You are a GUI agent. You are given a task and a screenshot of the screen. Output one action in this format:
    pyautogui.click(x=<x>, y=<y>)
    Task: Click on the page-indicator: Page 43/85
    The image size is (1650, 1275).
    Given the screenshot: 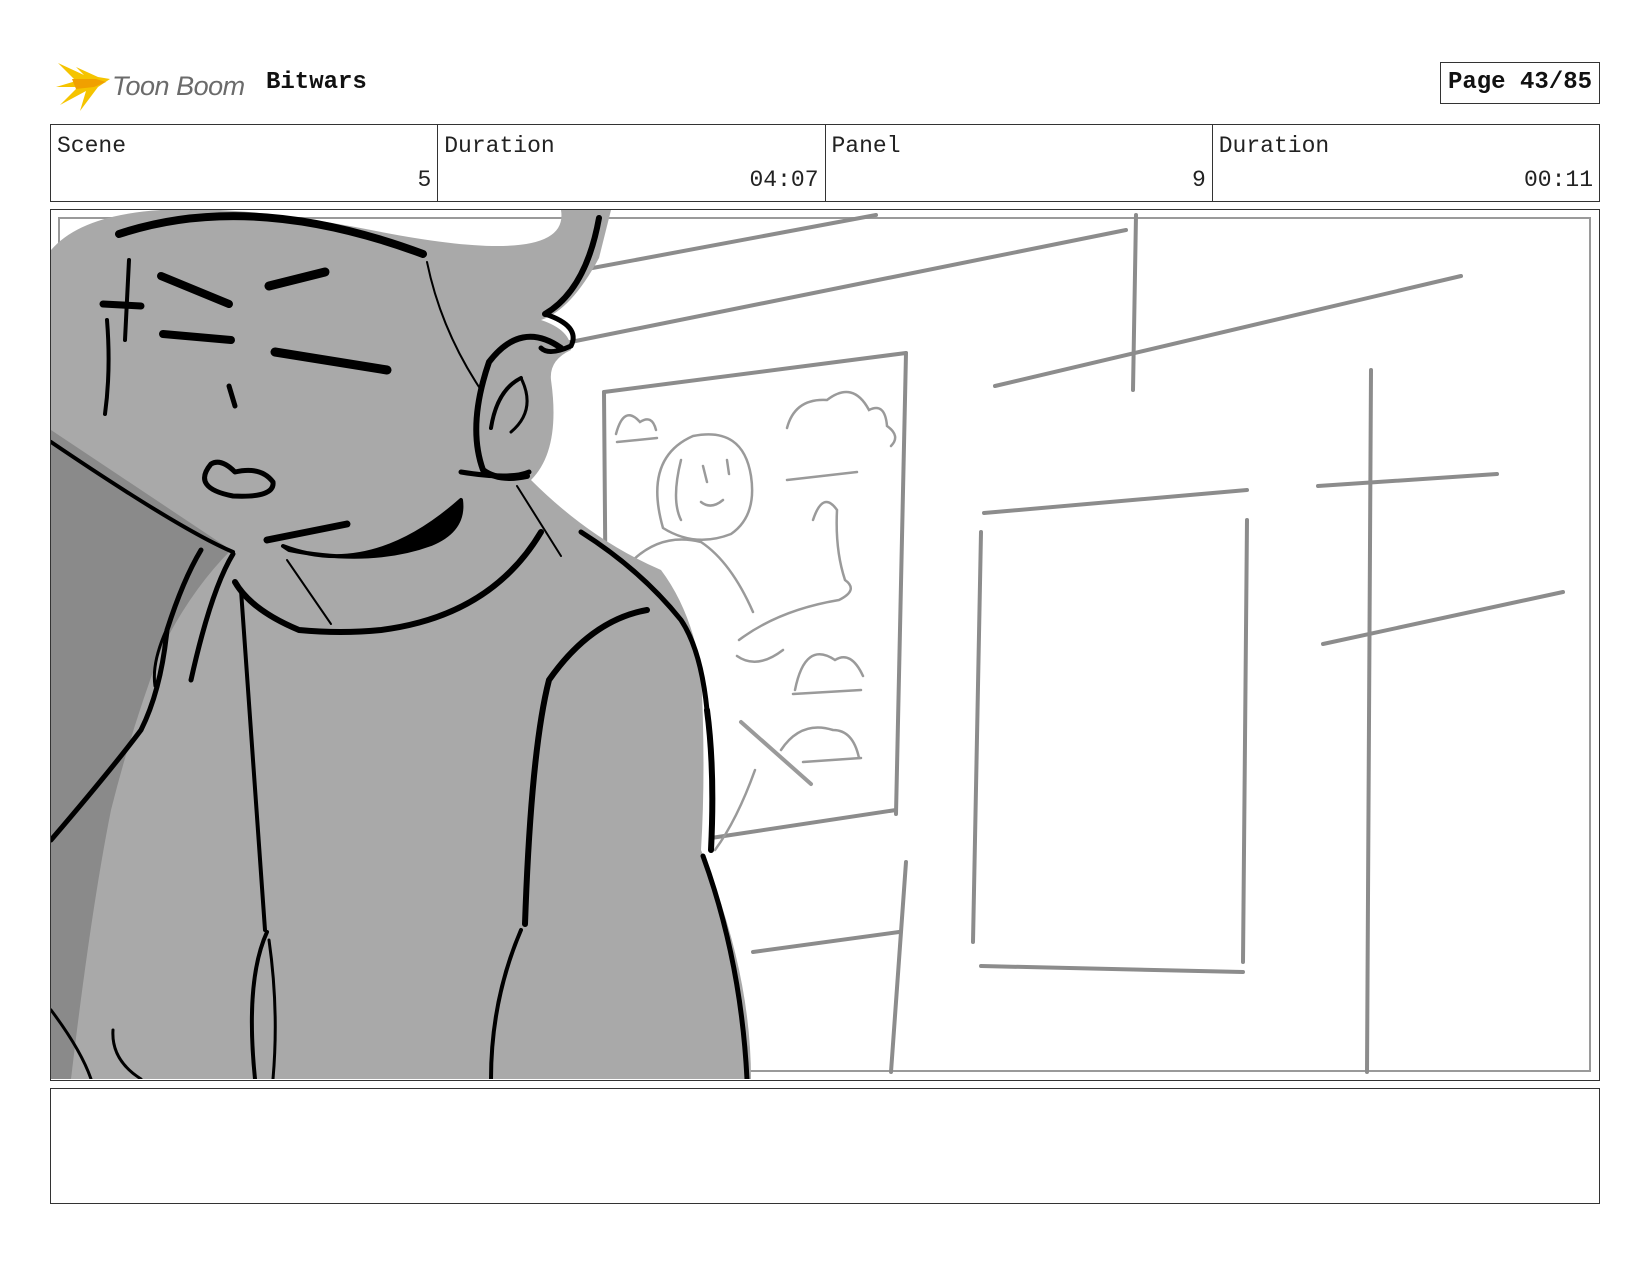 What is the action you would take?
    pyautogui.click(x=1519, y=83)
    